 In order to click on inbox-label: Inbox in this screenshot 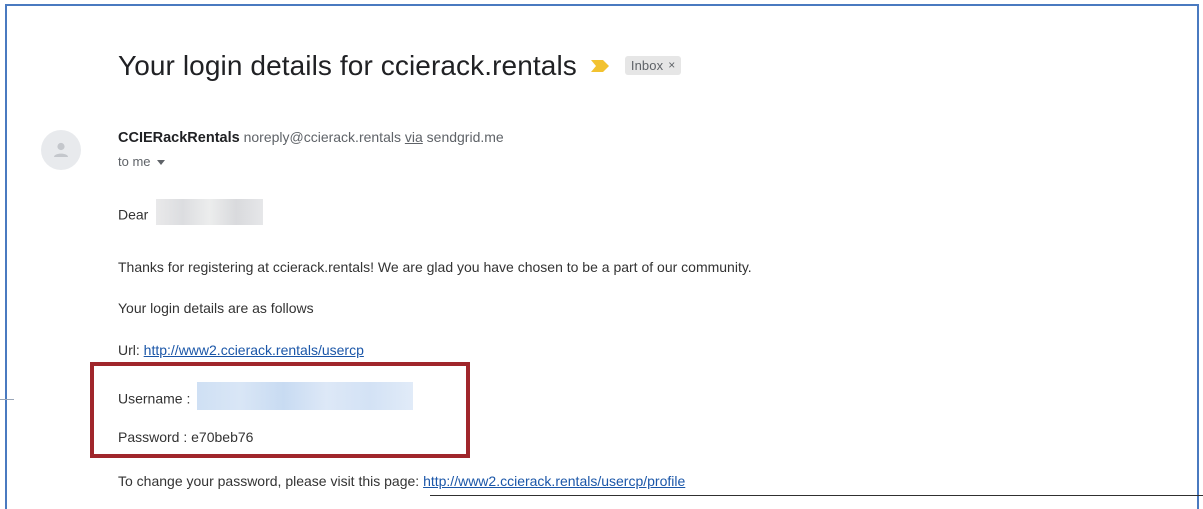, I will do `click(647, 65)`.